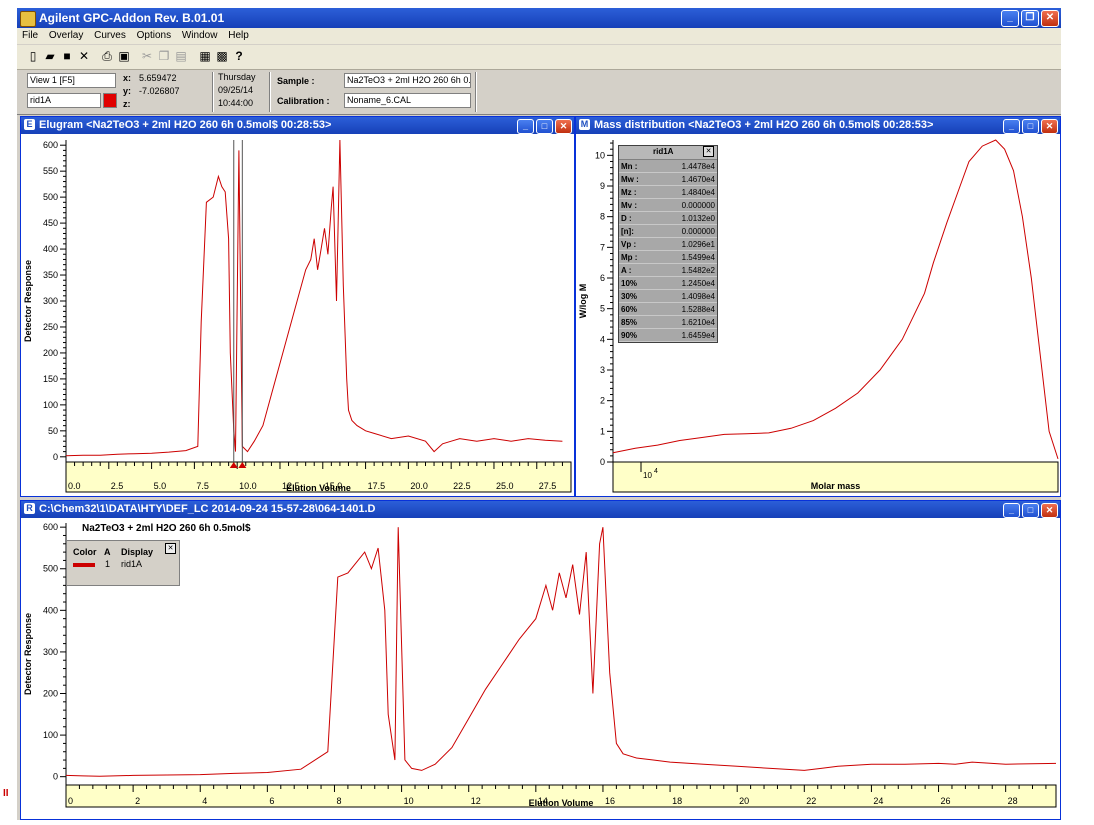 The image size is (1094, 825). I want to click on window-icon: ▦, so click(205, 56).